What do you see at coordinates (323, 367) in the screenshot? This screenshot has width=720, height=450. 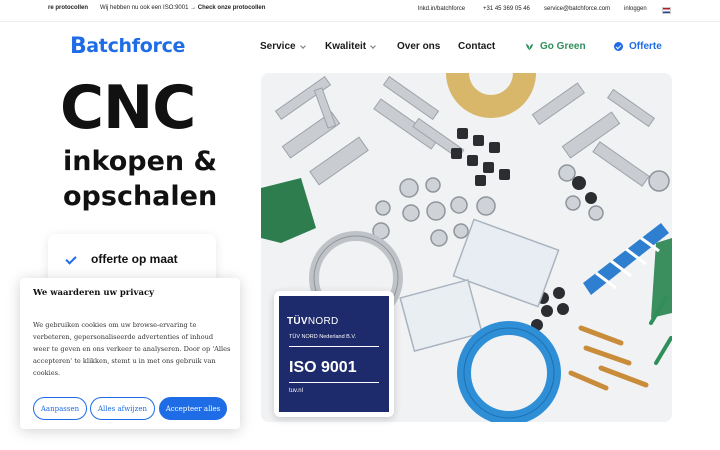 I see `badge-standard: ISO 9001` at bounding box center [323, 367].